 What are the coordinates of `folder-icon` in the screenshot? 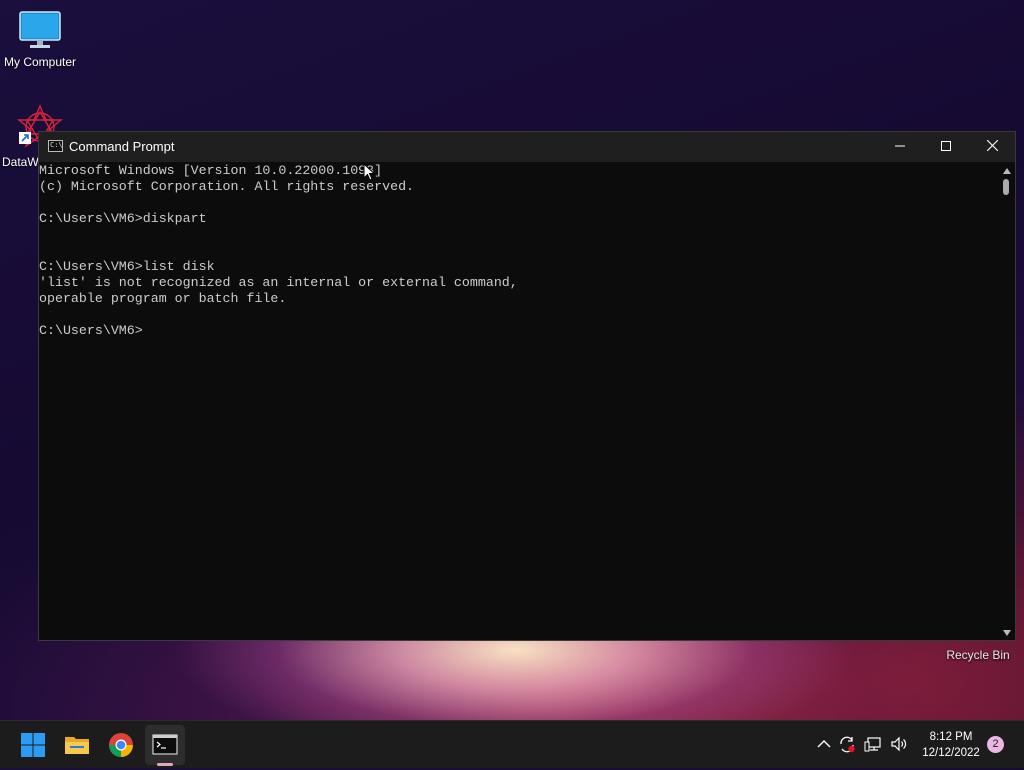 It's located at (77, 745).